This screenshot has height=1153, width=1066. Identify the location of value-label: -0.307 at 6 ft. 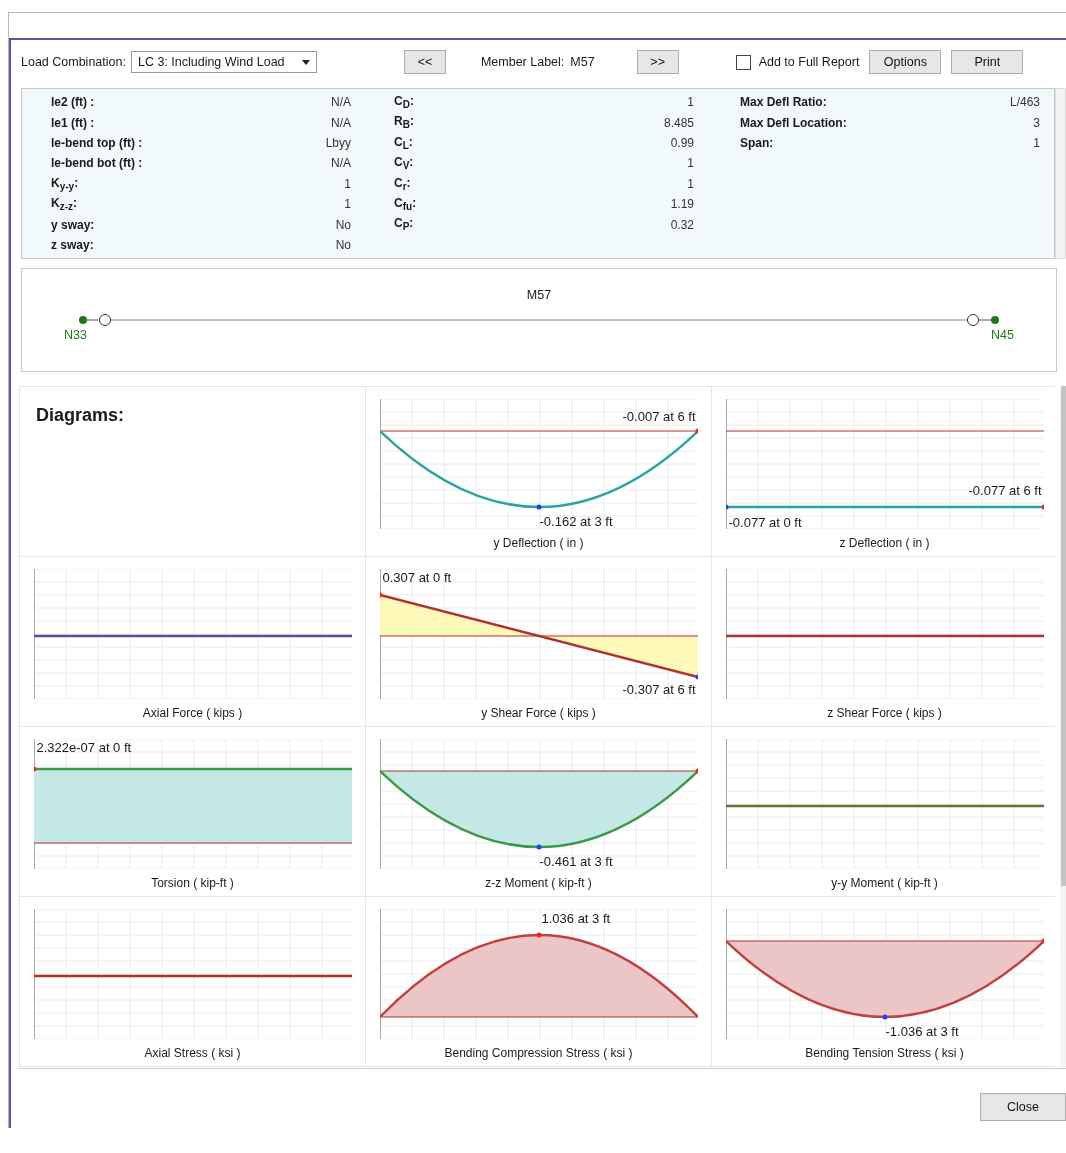
(659, 689).